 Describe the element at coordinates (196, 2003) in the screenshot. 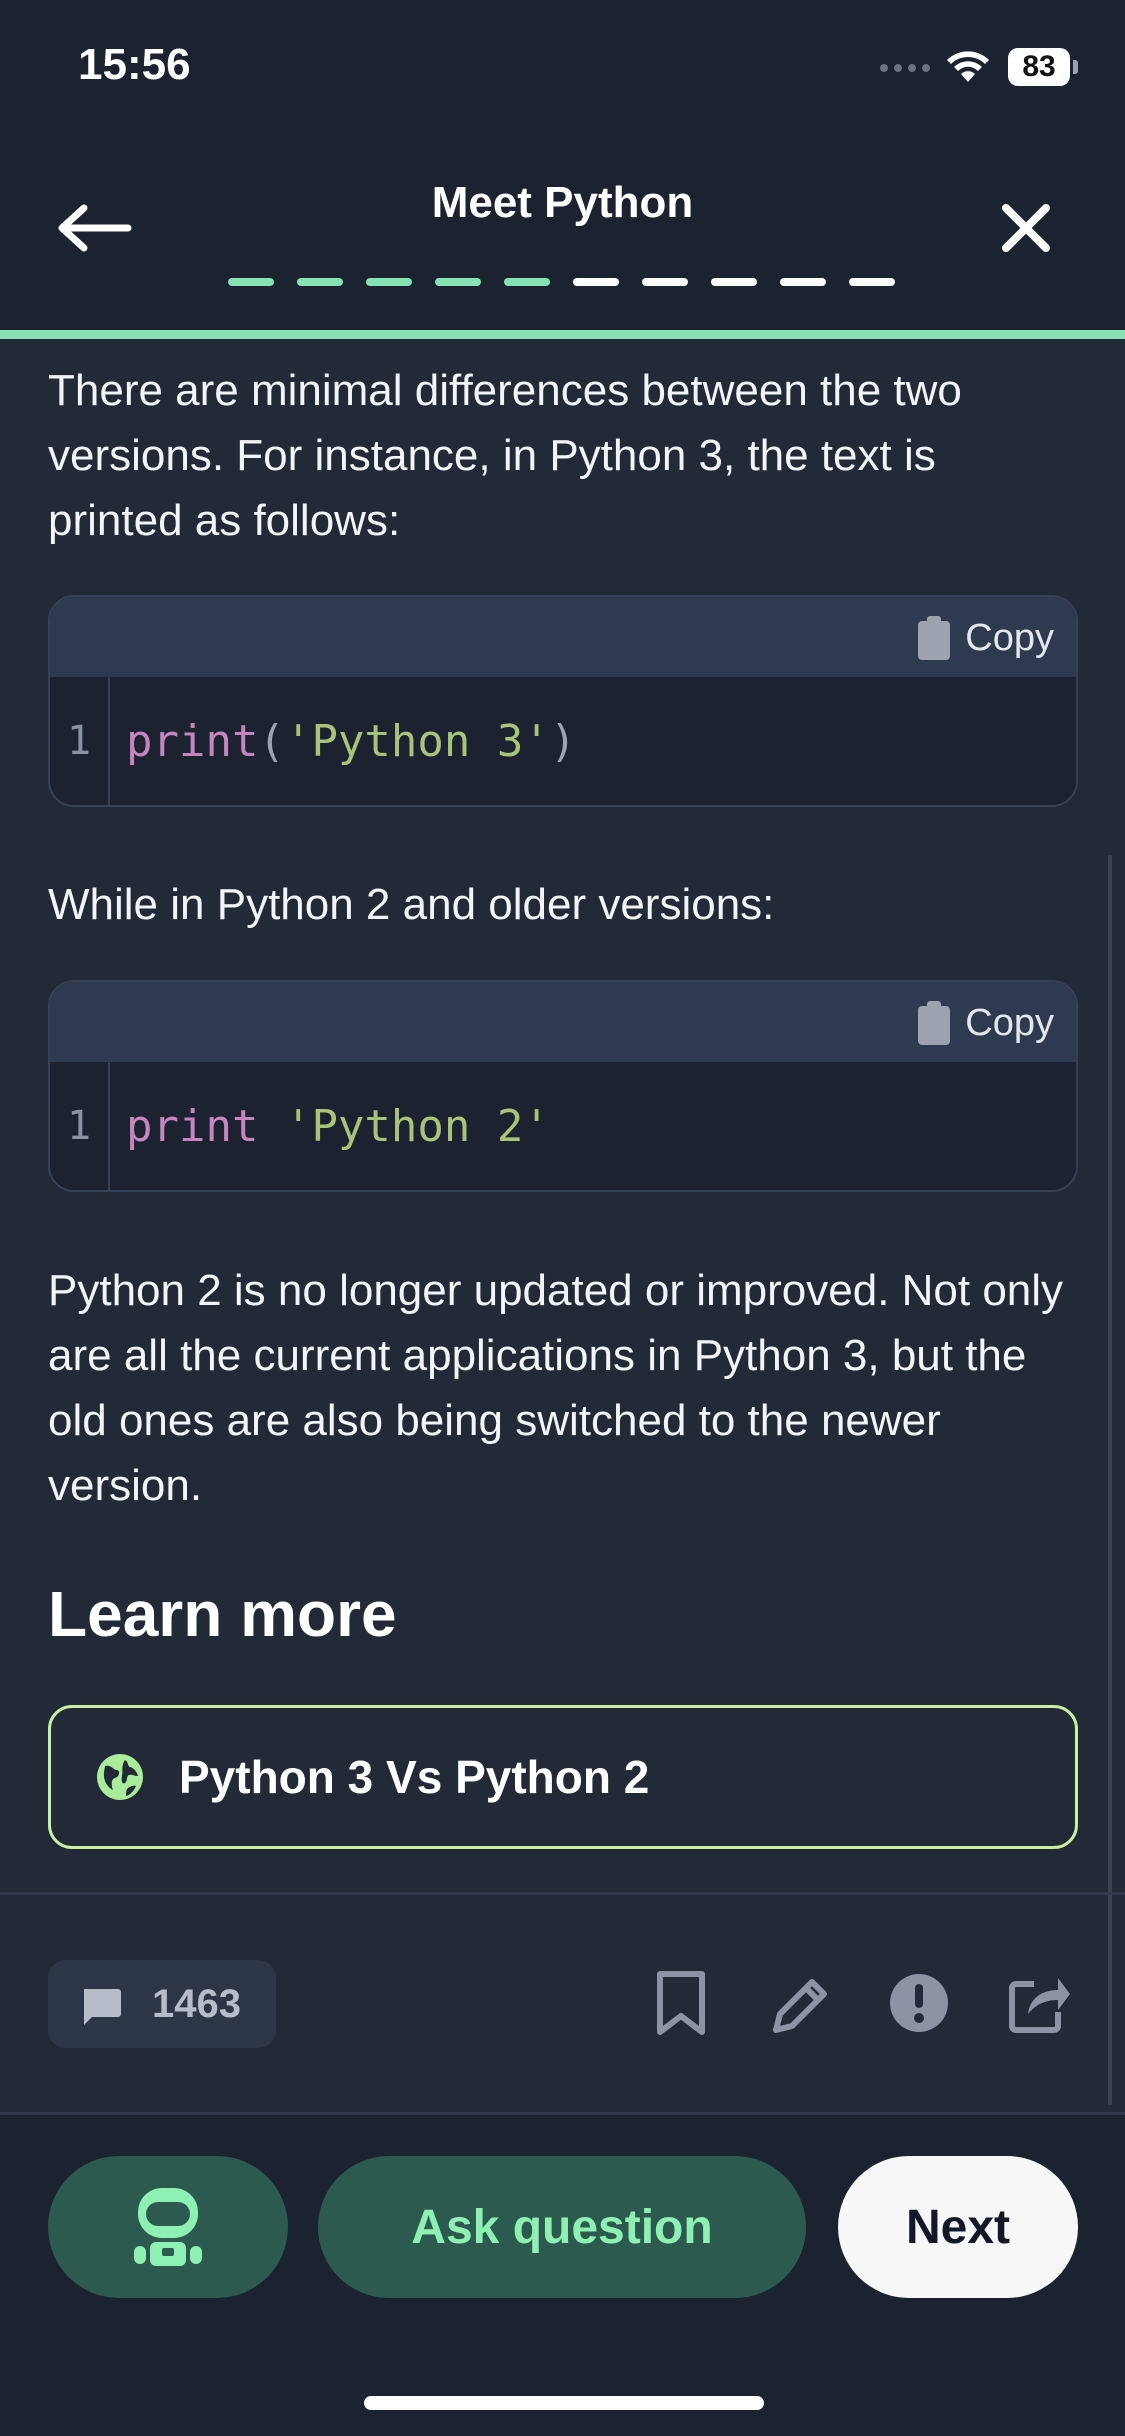

I see `comment-count: 1463` at that location.